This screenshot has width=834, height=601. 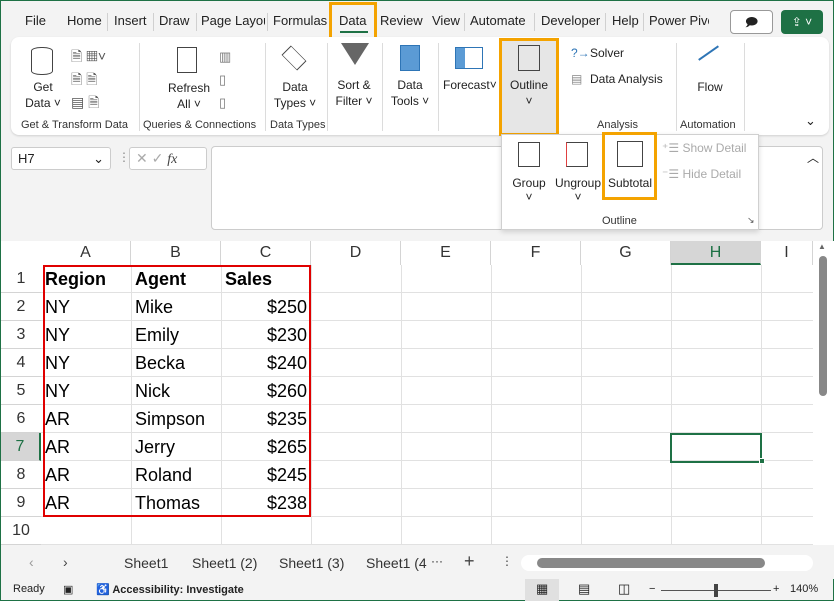 I want to click on get-data-small-icons: 🗎 ▦˅ 🗎 🗎 ▤ 🗎, so click(x=88, y=79).